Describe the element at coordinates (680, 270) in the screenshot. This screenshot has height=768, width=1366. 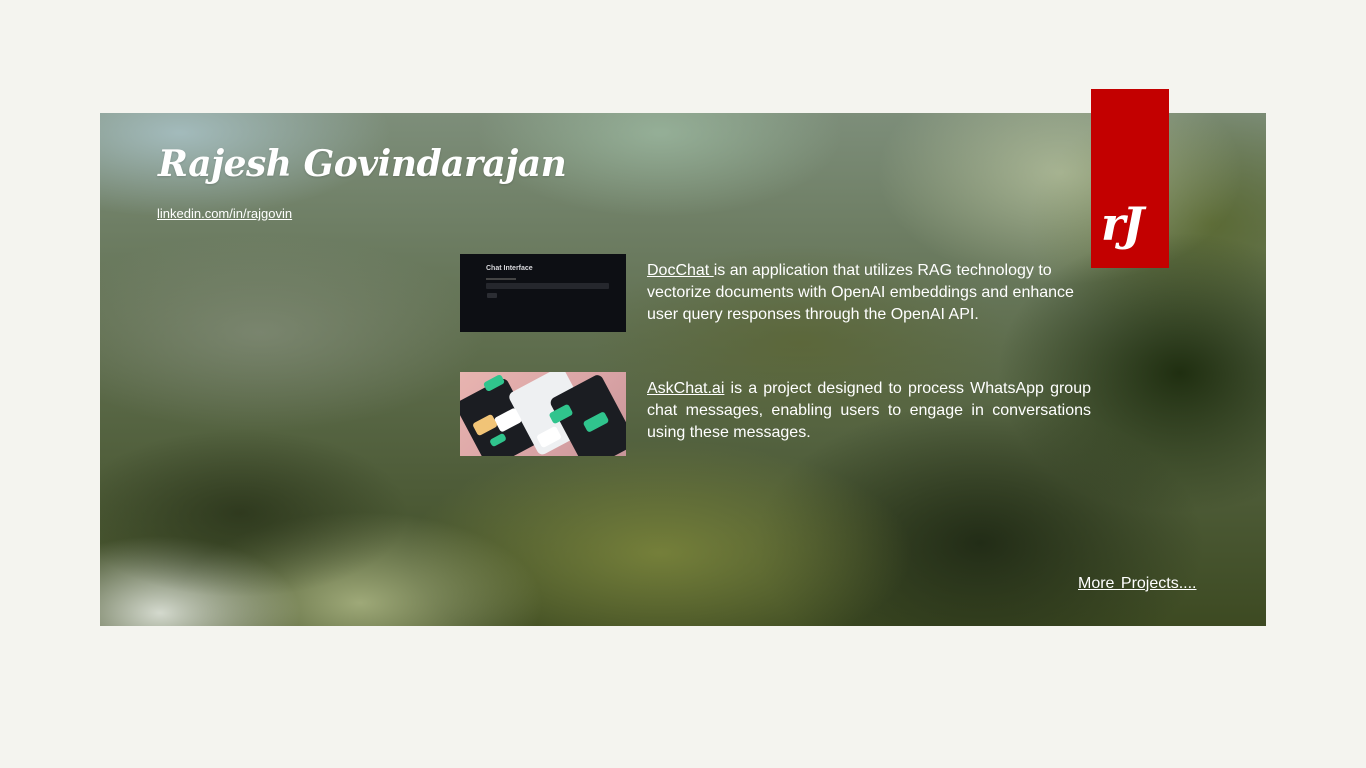
I see `docchat-link: DocChat` at that location.